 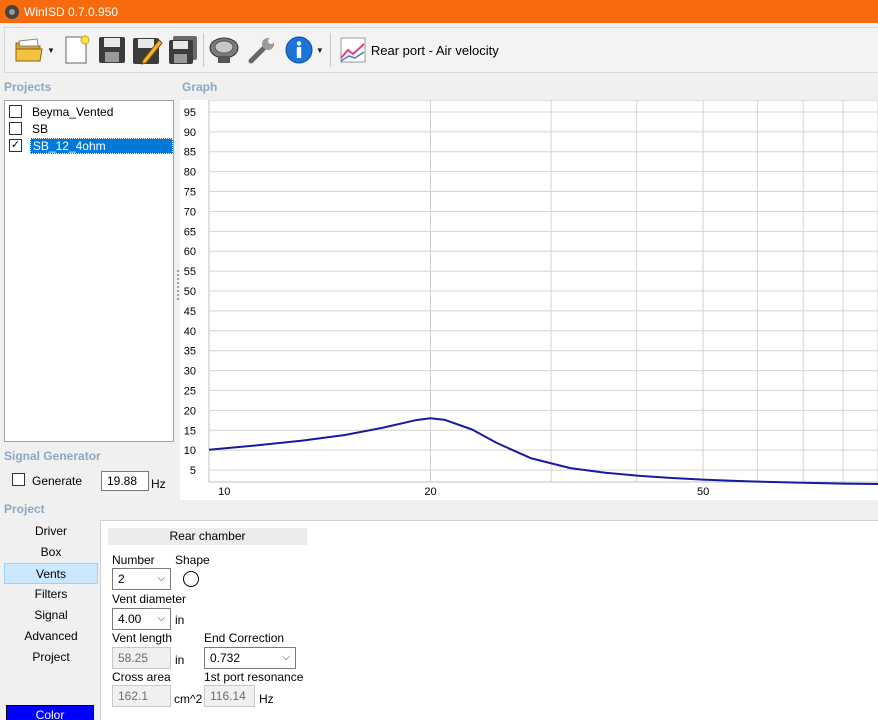 What do you see at coordinates (254, 677) in the screenshot?
I see `port-resonance-label: 1st port resonance` at bounding box center [254, 677].